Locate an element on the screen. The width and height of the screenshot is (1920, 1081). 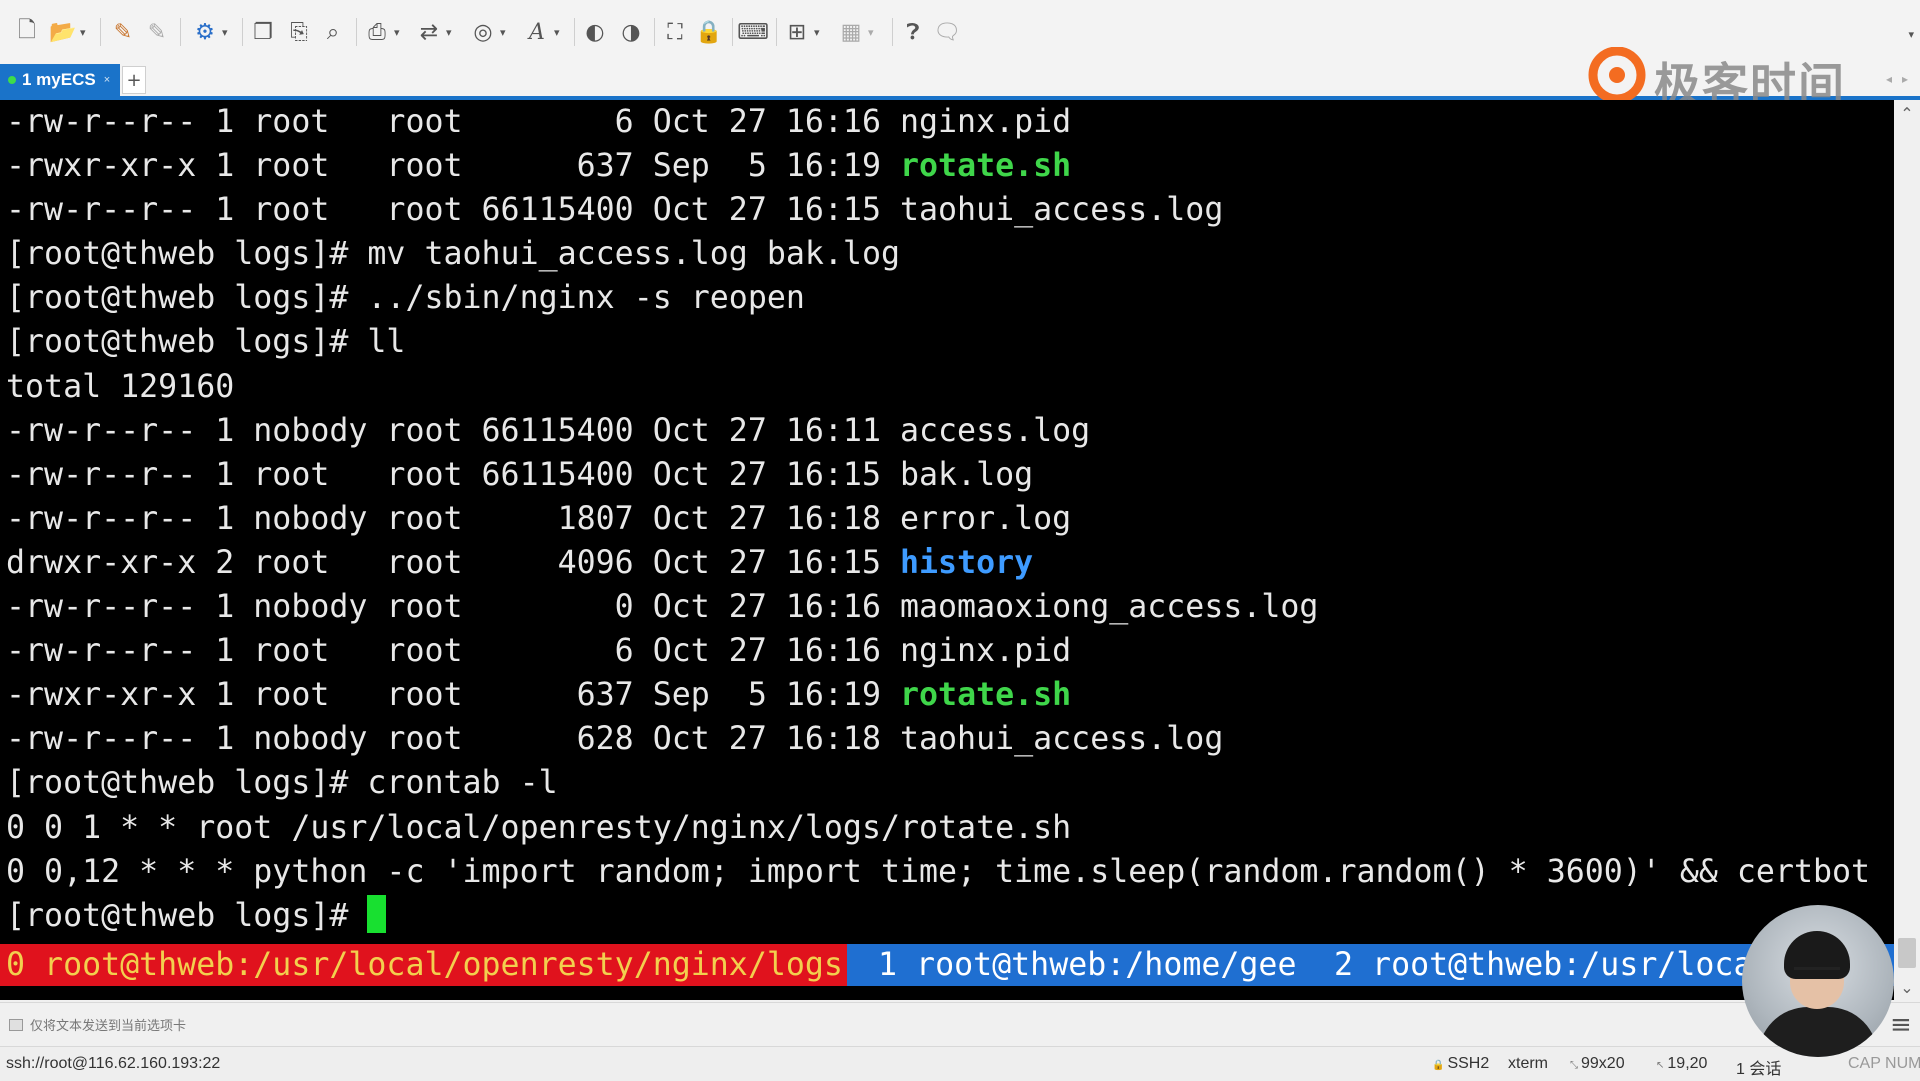
paste-button: ⎘ is located at coordinates (299, 32).